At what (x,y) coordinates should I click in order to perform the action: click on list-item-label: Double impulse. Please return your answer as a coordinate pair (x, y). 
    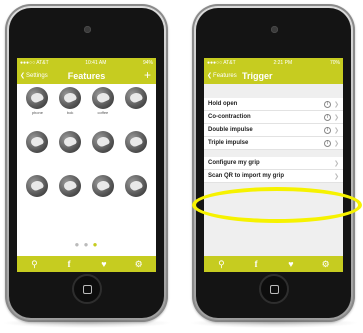
    Looking at the image, I should click on (230, 130).